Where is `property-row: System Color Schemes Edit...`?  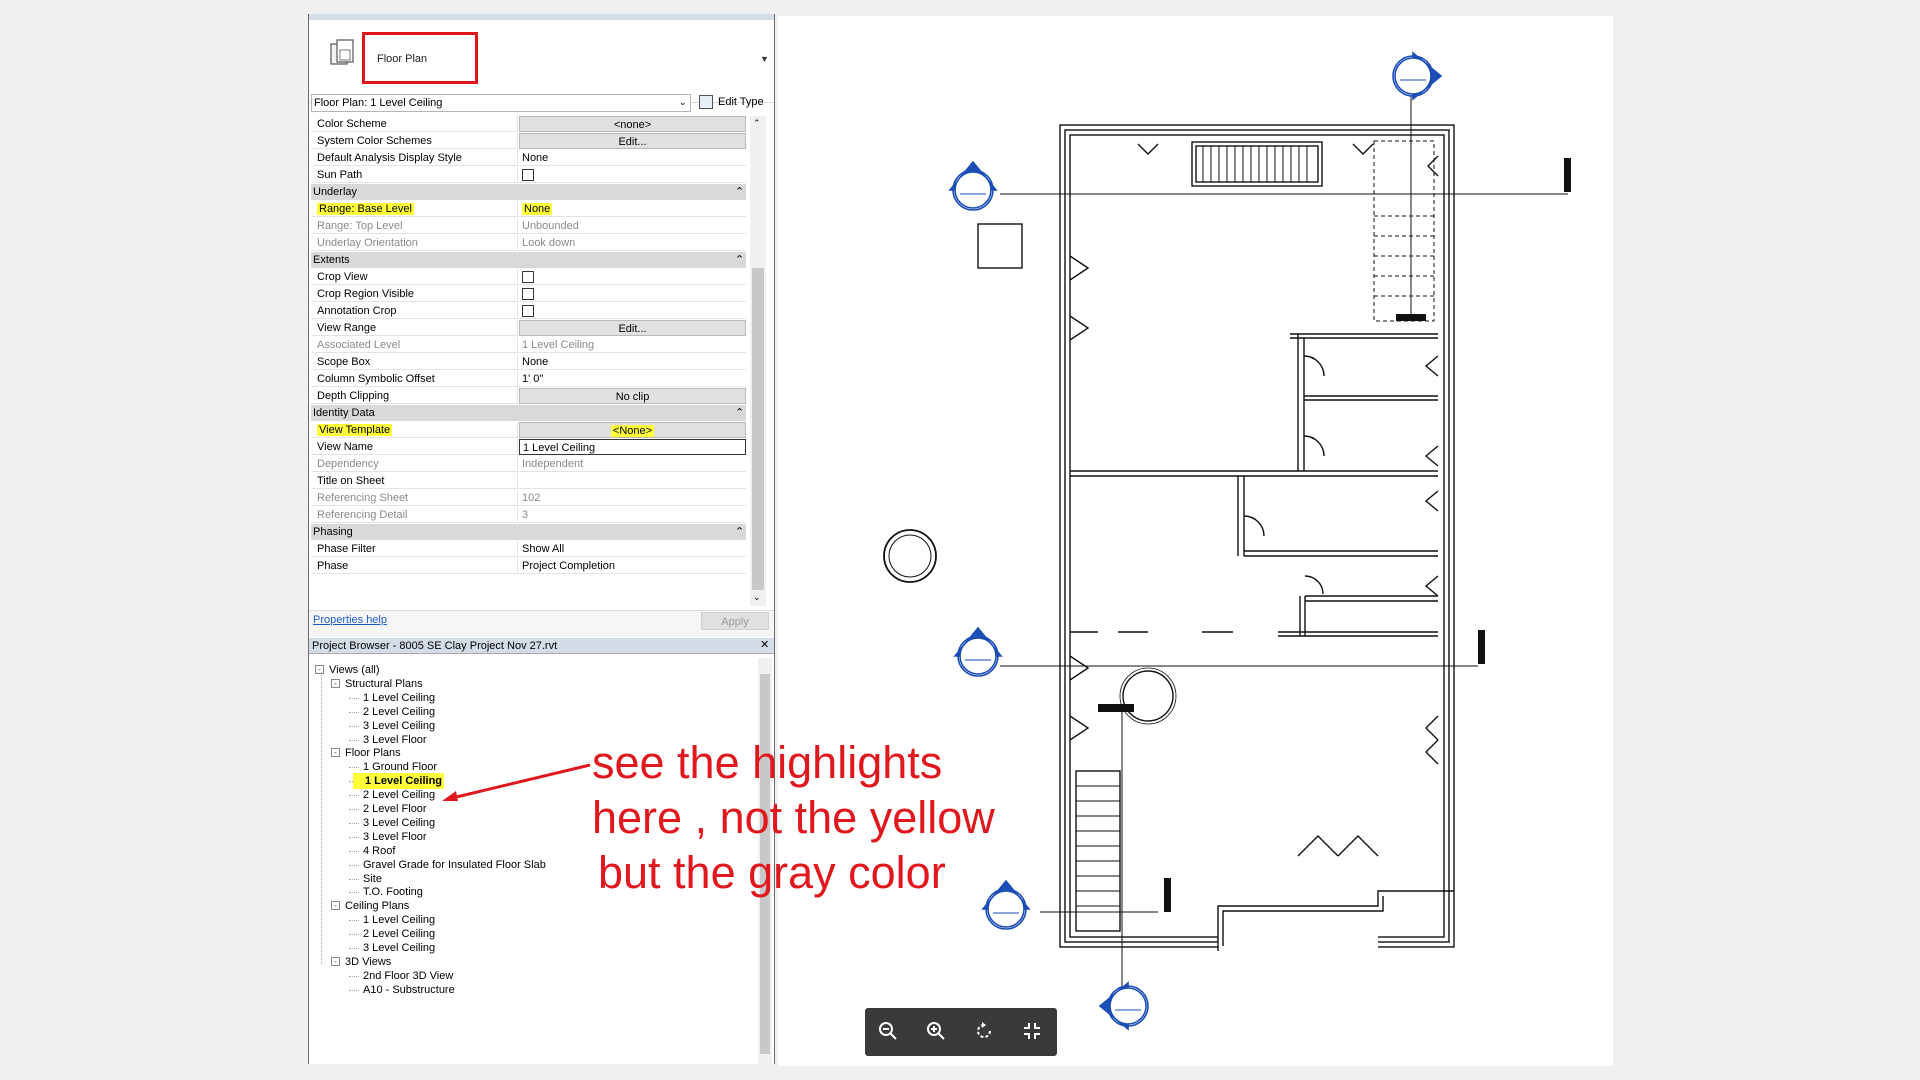
property-row: System Color Schemes Edit... is located at coordinates (528, 141).